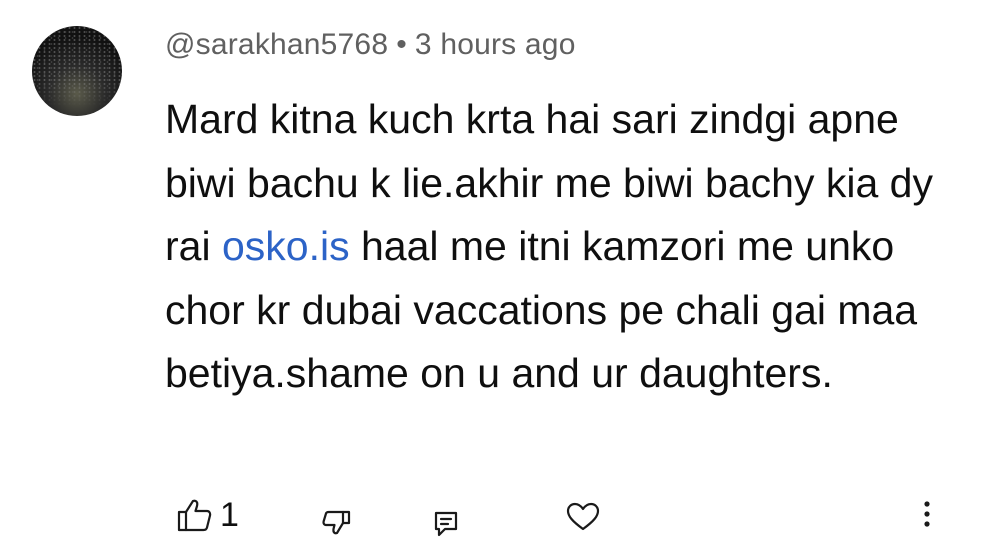 The width and height of the screenshot is (984, 540). I want to click on reply-icon, so click(446, 524).